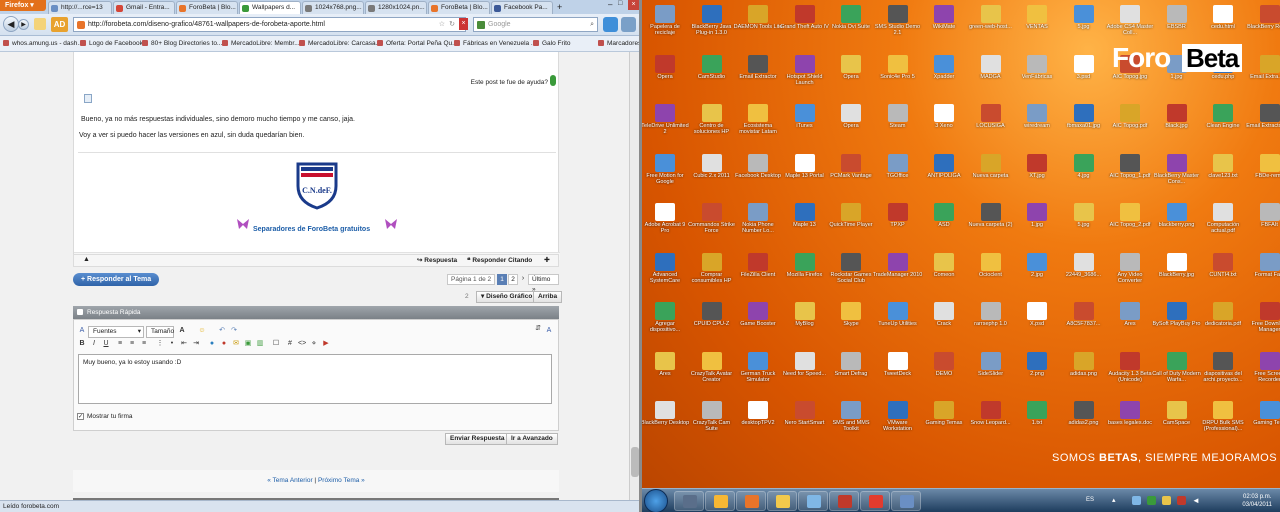 The image size is (1280, 512). I want to click on desktop-icon: CrazyTalk Cam Suite, so click(712, 422).